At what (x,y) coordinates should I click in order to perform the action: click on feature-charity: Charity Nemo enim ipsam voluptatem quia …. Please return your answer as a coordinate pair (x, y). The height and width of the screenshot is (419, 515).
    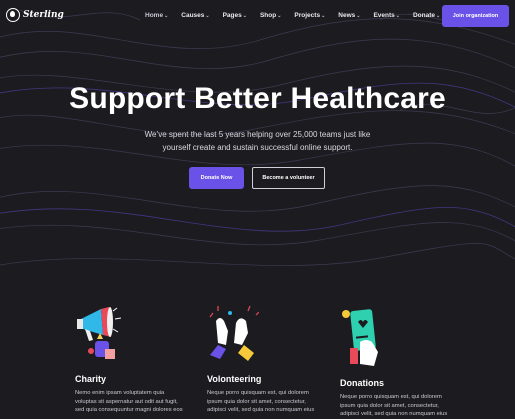
    Looking at the image, I should click on (140, 360).